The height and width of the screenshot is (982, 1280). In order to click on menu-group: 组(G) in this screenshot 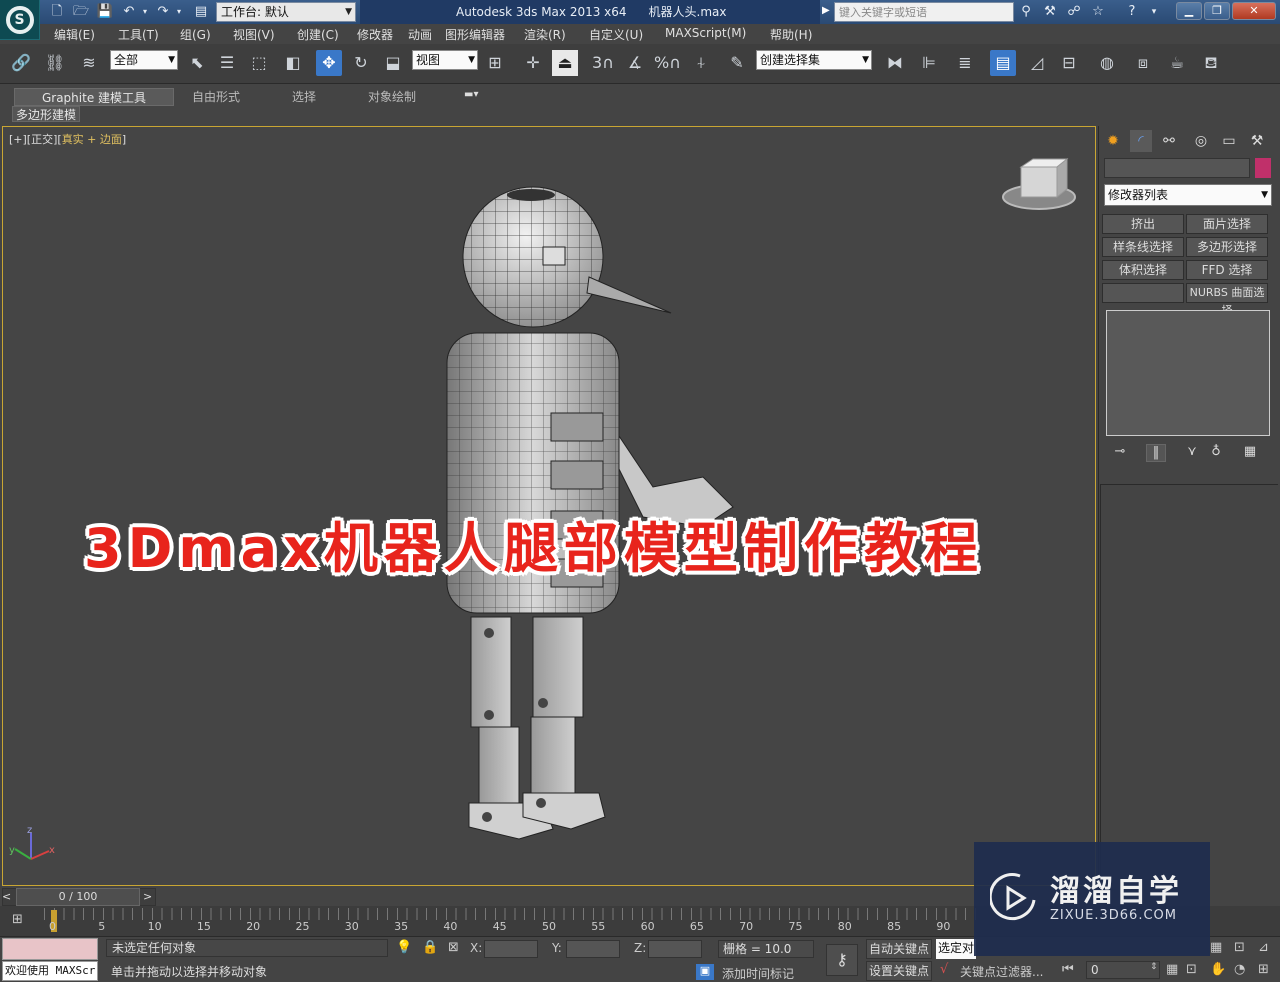, I will do `click(195, 34)`.